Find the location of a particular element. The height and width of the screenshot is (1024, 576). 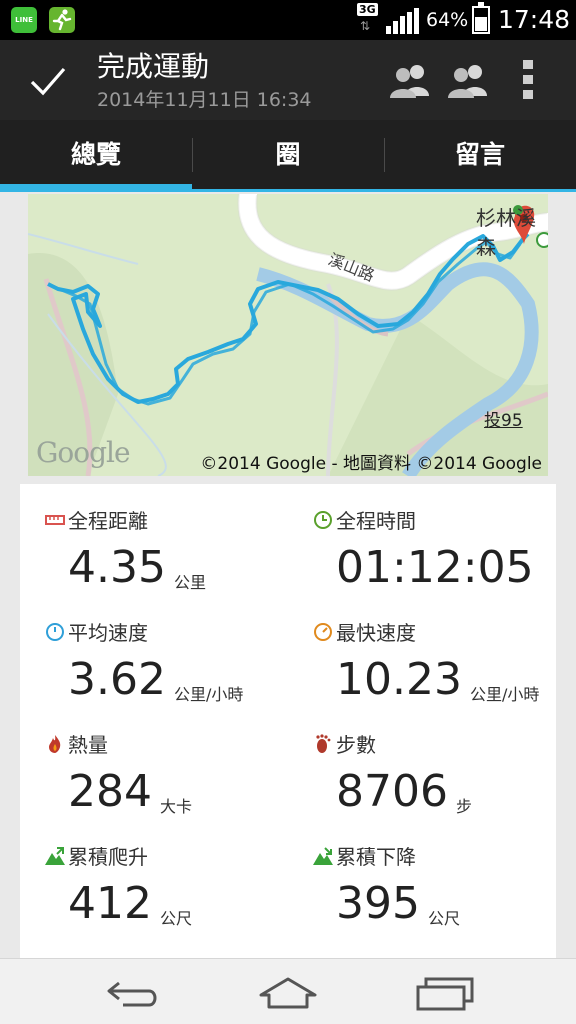

friends-icon is located at coordinates (468, 80).